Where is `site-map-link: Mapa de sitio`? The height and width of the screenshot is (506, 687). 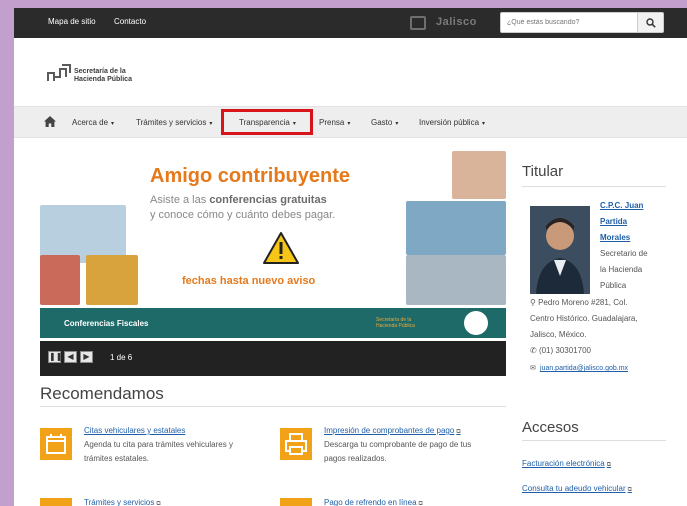 site-map-link: Mapa de sitio is located at coordinates (72, 21).